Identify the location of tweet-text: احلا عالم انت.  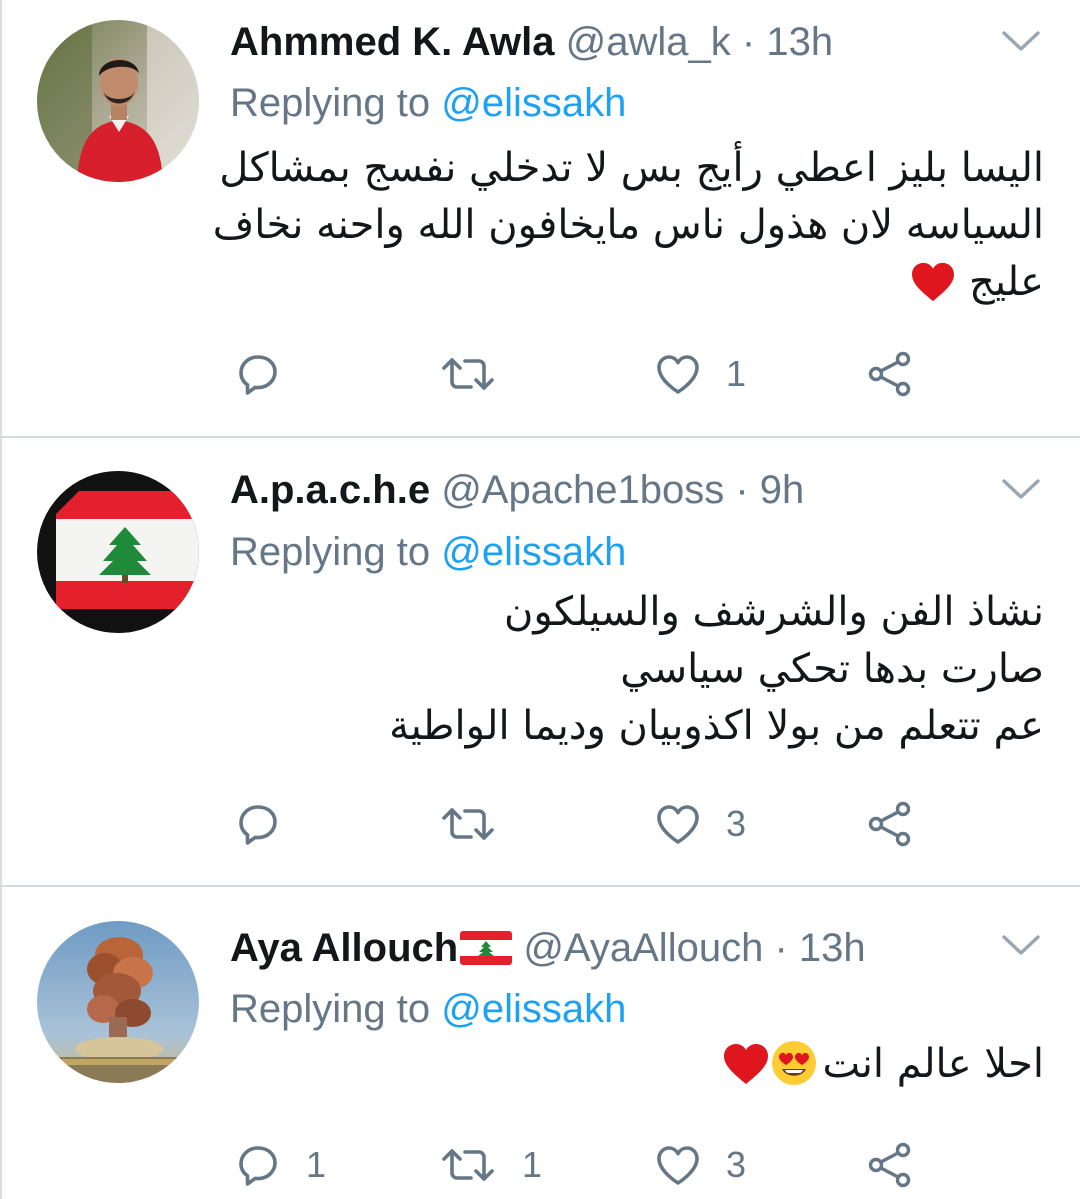
(639, 1064).